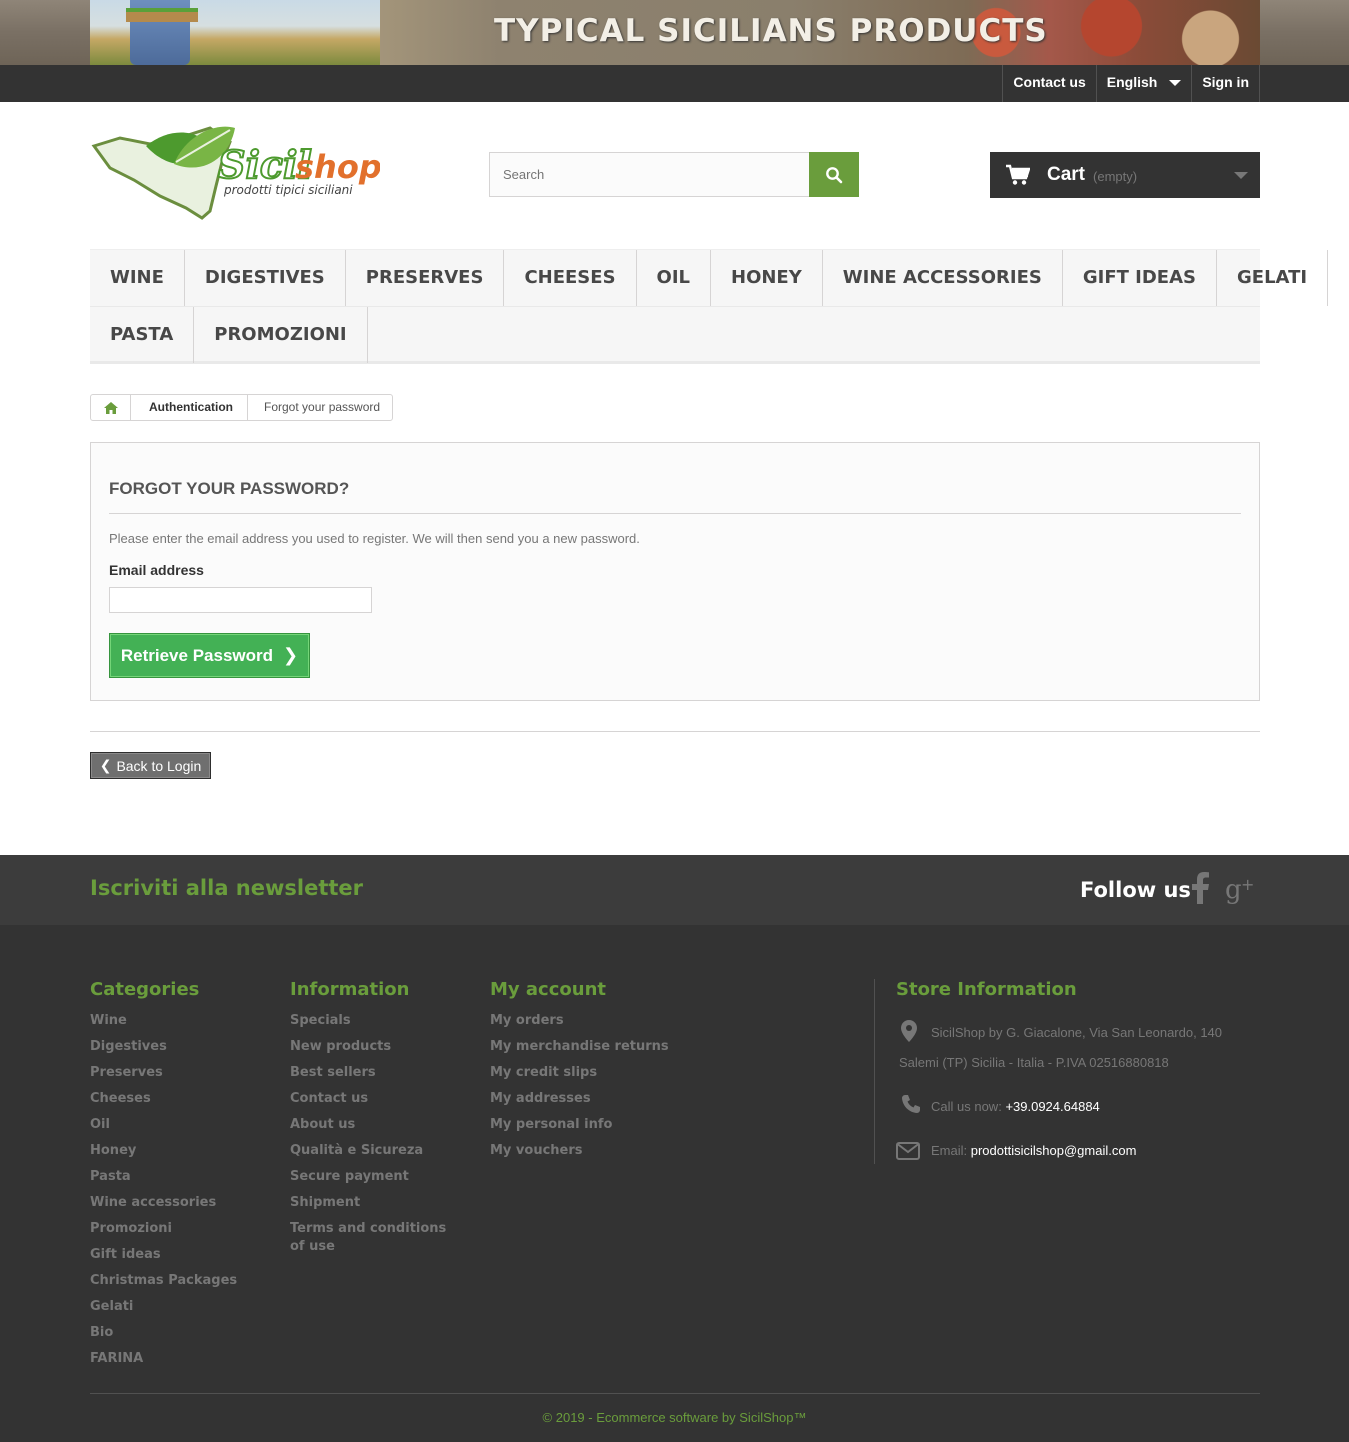 The height and width of the screenshot is (1442, 1349). What do you see at coordinates (579, 1099) in the screenshot?
I see `footer-link: My addresses` at bounding box center [579, 1099].